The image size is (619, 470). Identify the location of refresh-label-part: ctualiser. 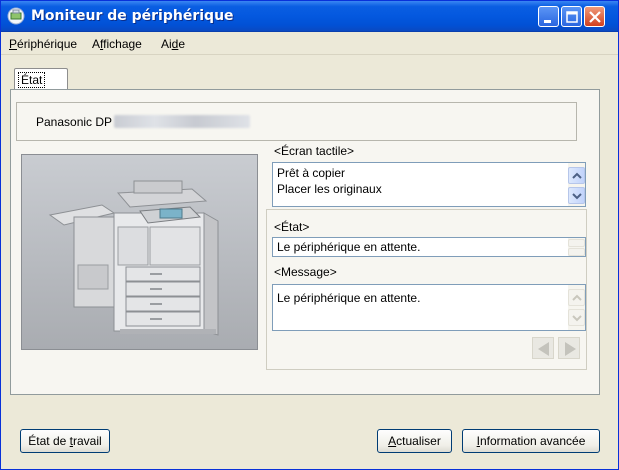
(418, 441).